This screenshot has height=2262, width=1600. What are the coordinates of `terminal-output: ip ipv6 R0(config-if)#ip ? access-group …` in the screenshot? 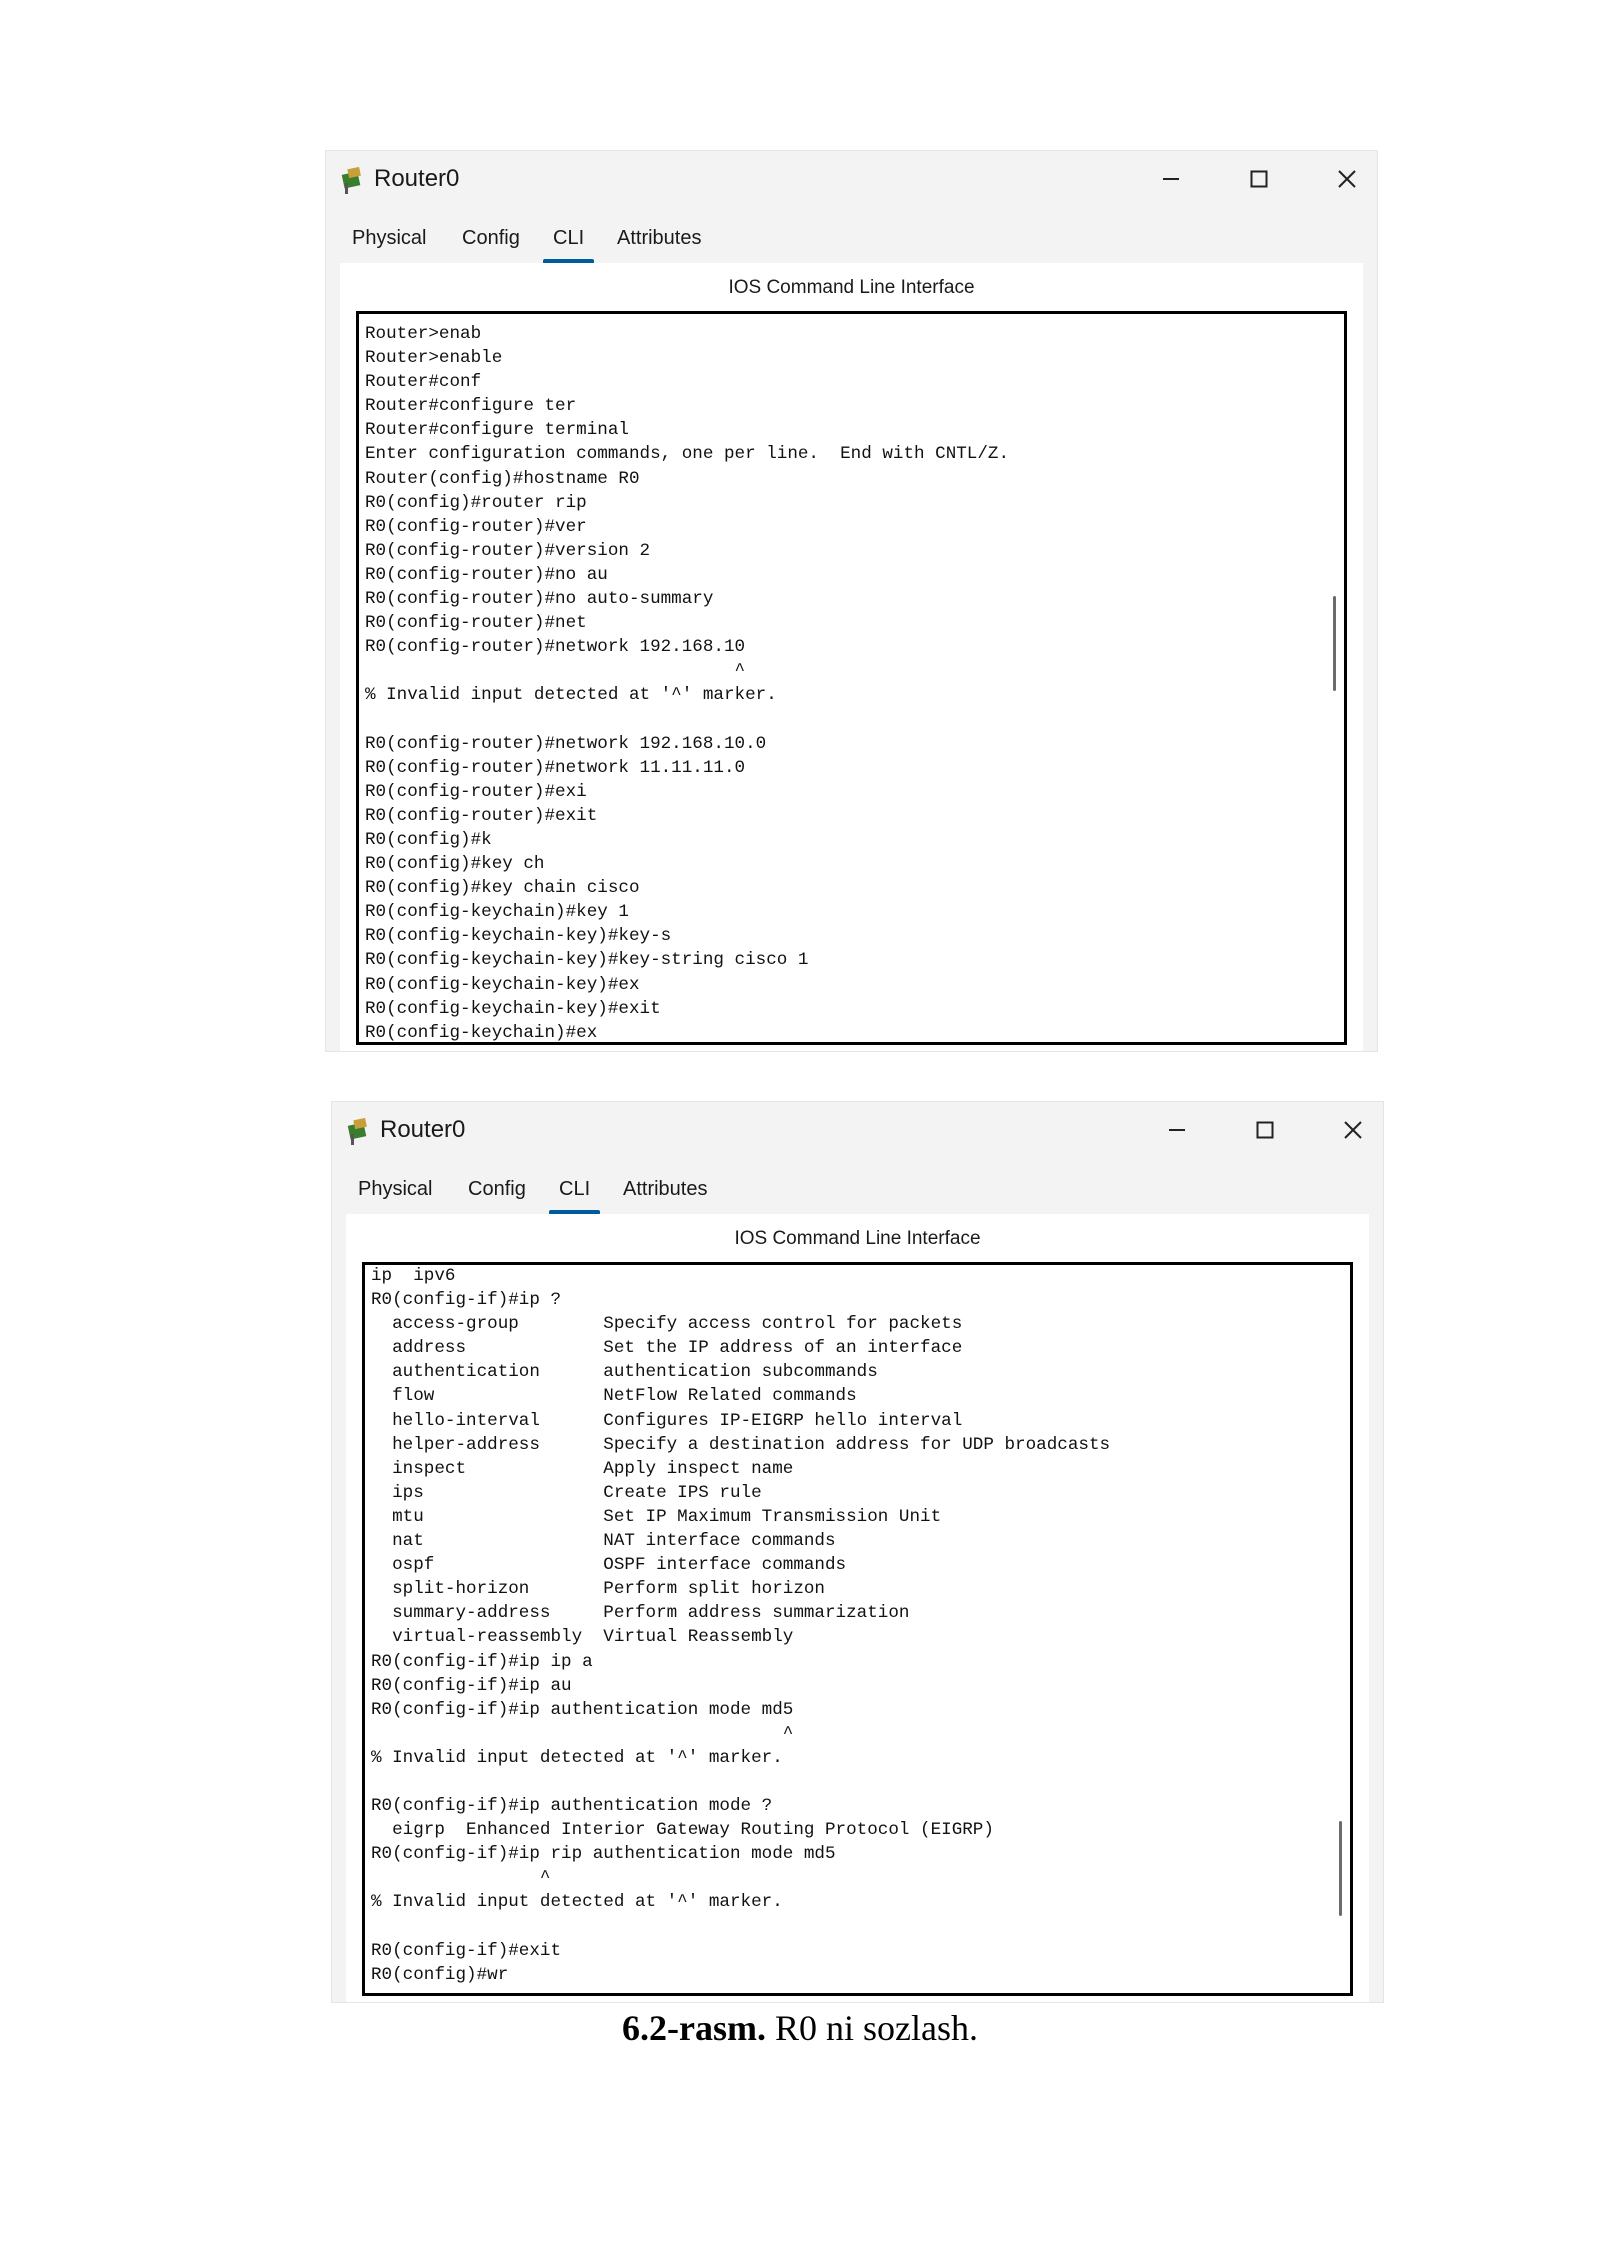 It's located at (741, 1625).